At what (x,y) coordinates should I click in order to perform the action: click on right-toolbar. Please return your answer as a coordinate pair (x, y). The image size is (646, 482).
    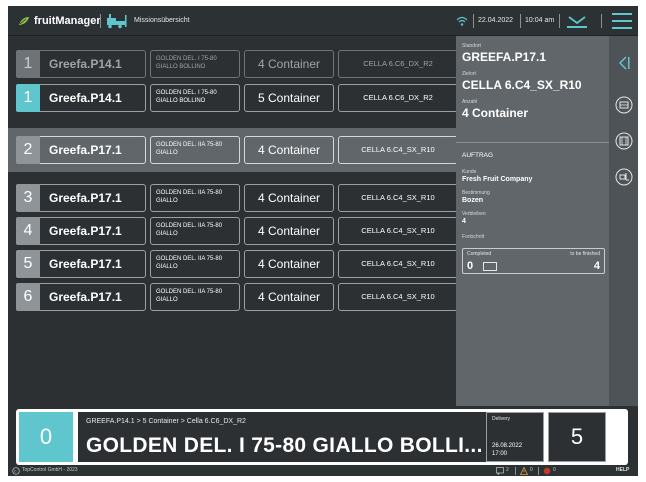
    Looking at the image, I should click on (623, 221).